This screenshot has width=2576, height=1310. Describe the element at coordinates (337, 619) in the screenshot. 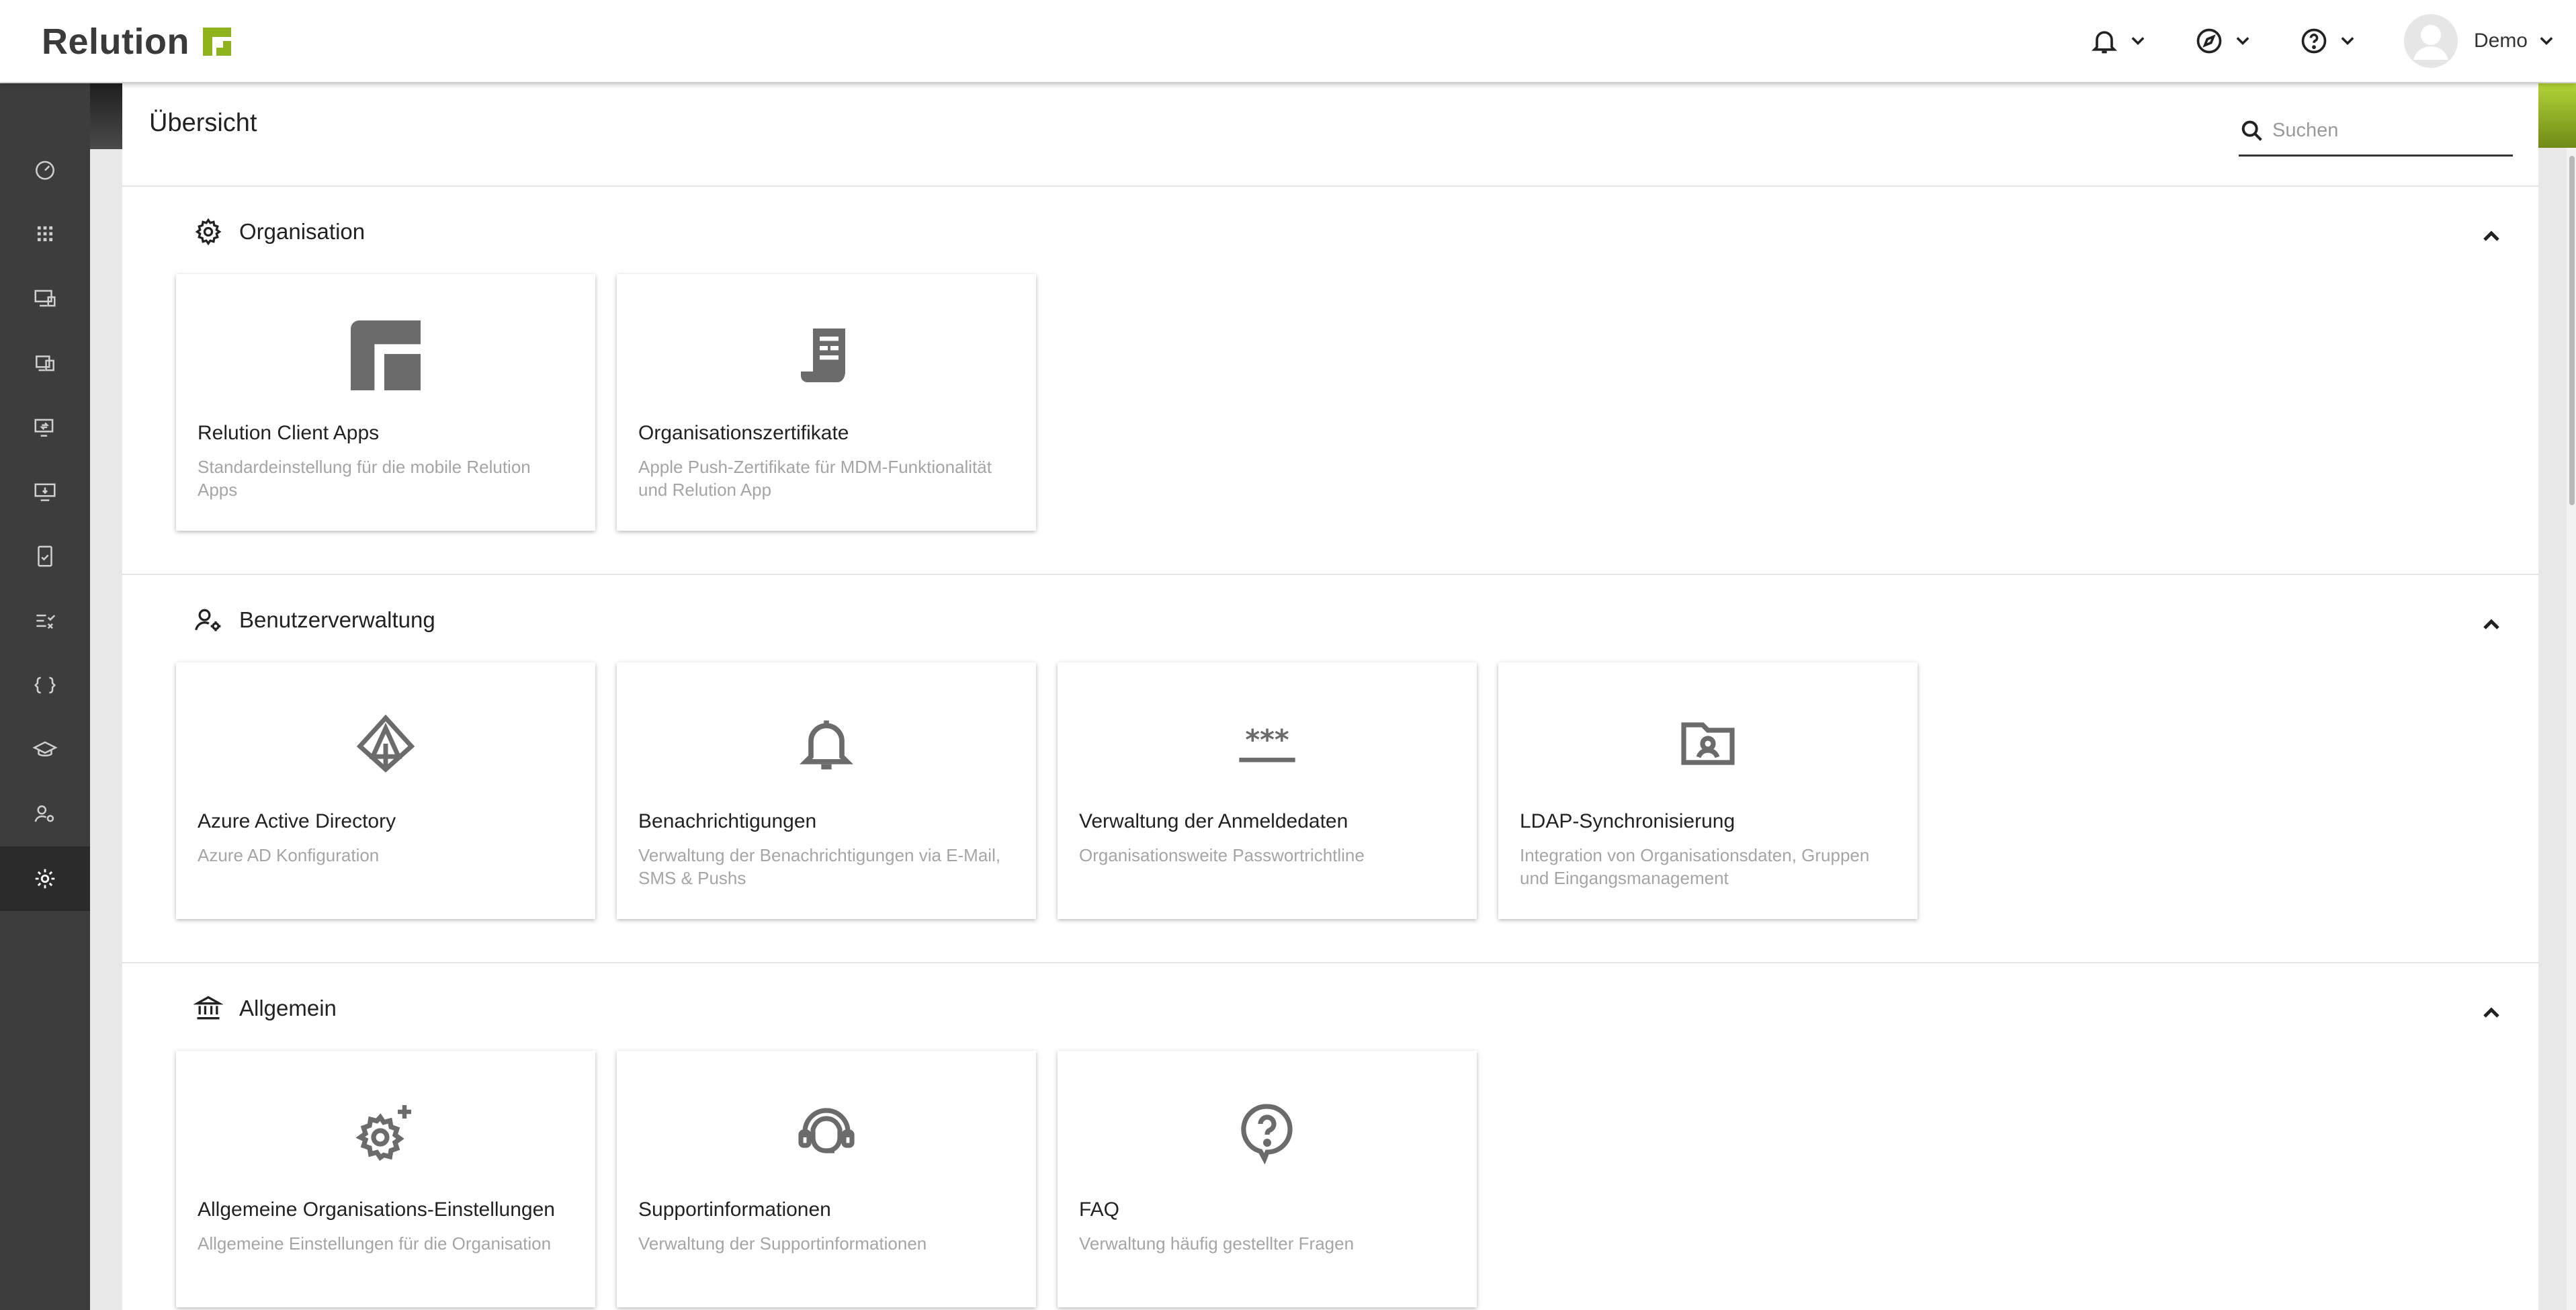

I see `section-title: Benutzerverwaltung` at that location.